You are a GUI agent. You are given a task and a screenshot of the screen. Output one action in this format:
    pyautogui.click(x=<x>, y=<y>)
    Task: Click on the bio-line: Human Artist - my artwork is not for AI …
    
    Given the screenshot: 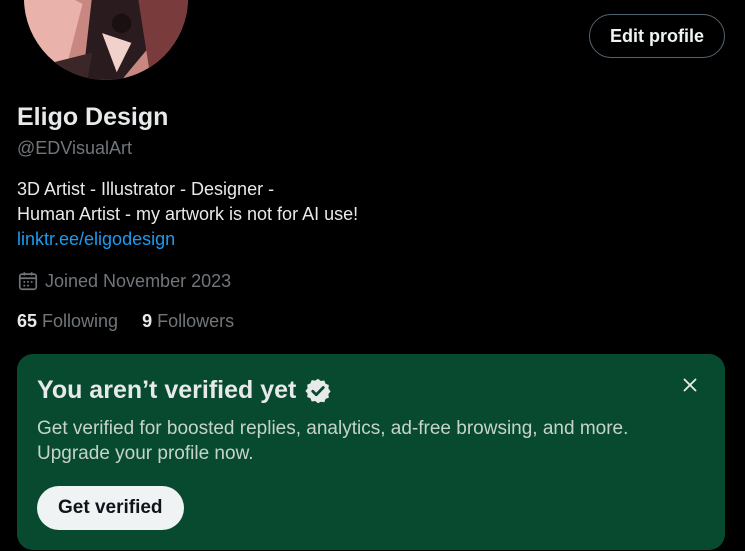 What is the action you would take?
    pyautogui.click(x=188, y=214)
    